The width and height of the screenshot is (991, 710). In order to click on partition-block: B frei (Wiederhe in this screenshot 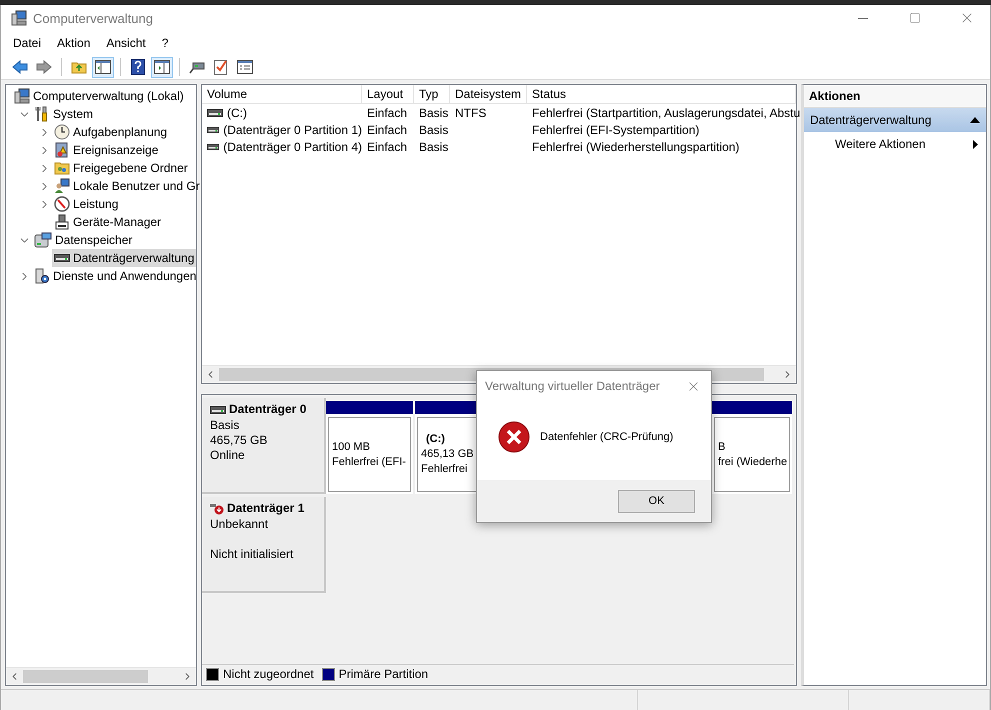, I will do `click(752, 447)`.